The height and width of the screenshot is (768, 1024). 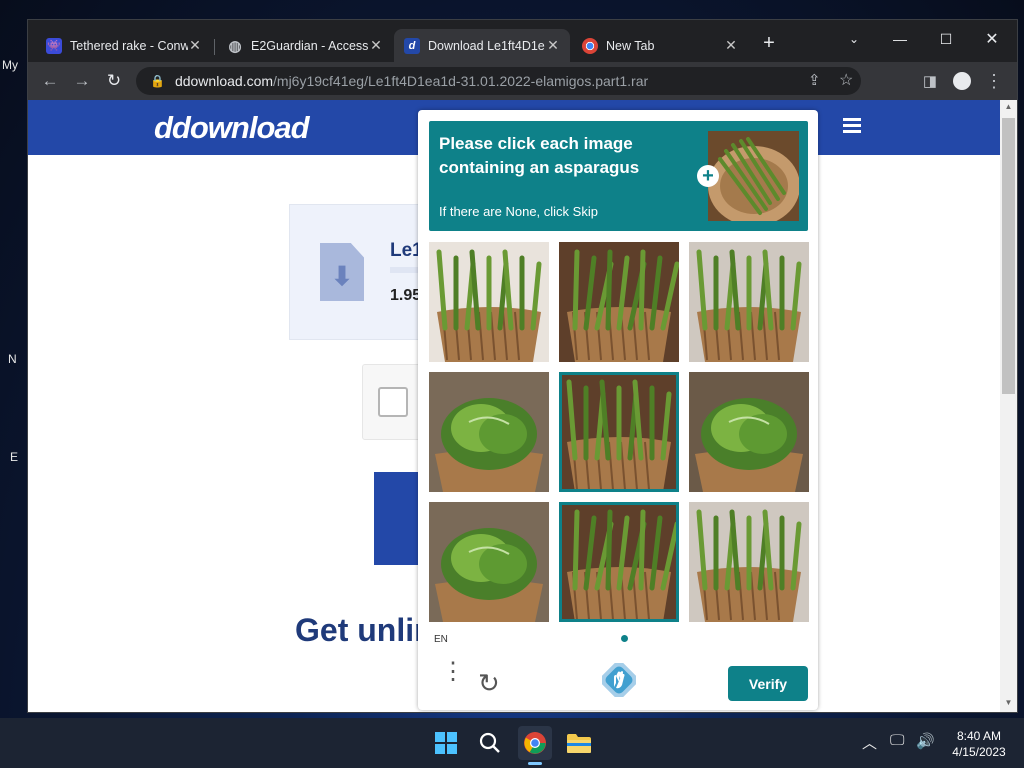 What do you see at coordinates (1008, 256) in the screenshot?
I see `scrollbar-thumb` at bounding box center [1008, 256].